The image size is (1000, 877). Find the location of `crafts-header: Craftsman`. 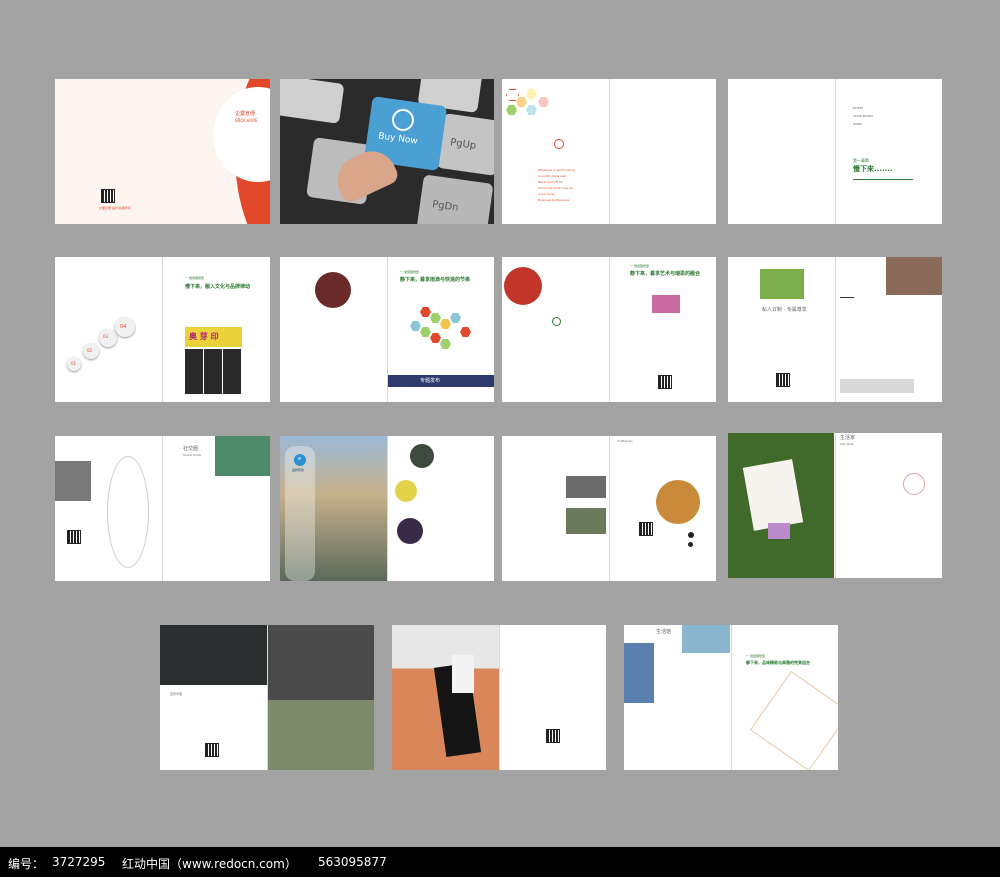

crafts-header: Craftsman is located at coordinates (625, 441).